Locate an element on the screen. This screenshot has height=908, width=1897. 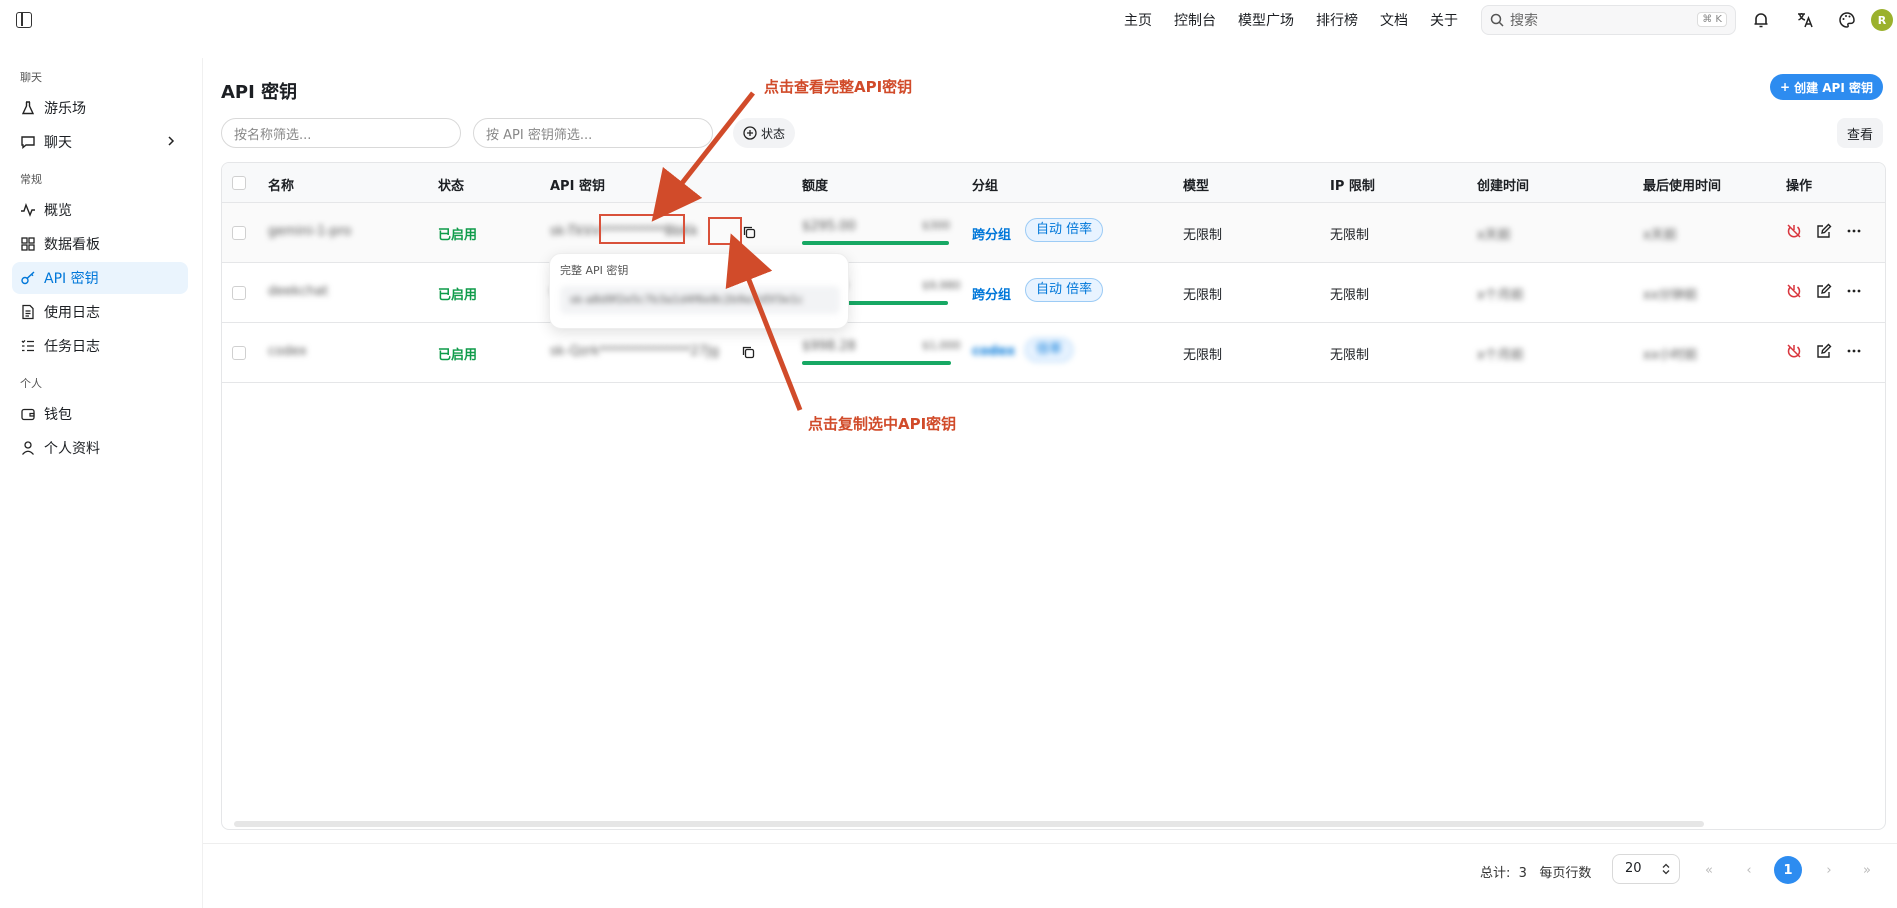
annotation-copy-key: 点击复制选中API密钥 is located at coordinates (882, 424).